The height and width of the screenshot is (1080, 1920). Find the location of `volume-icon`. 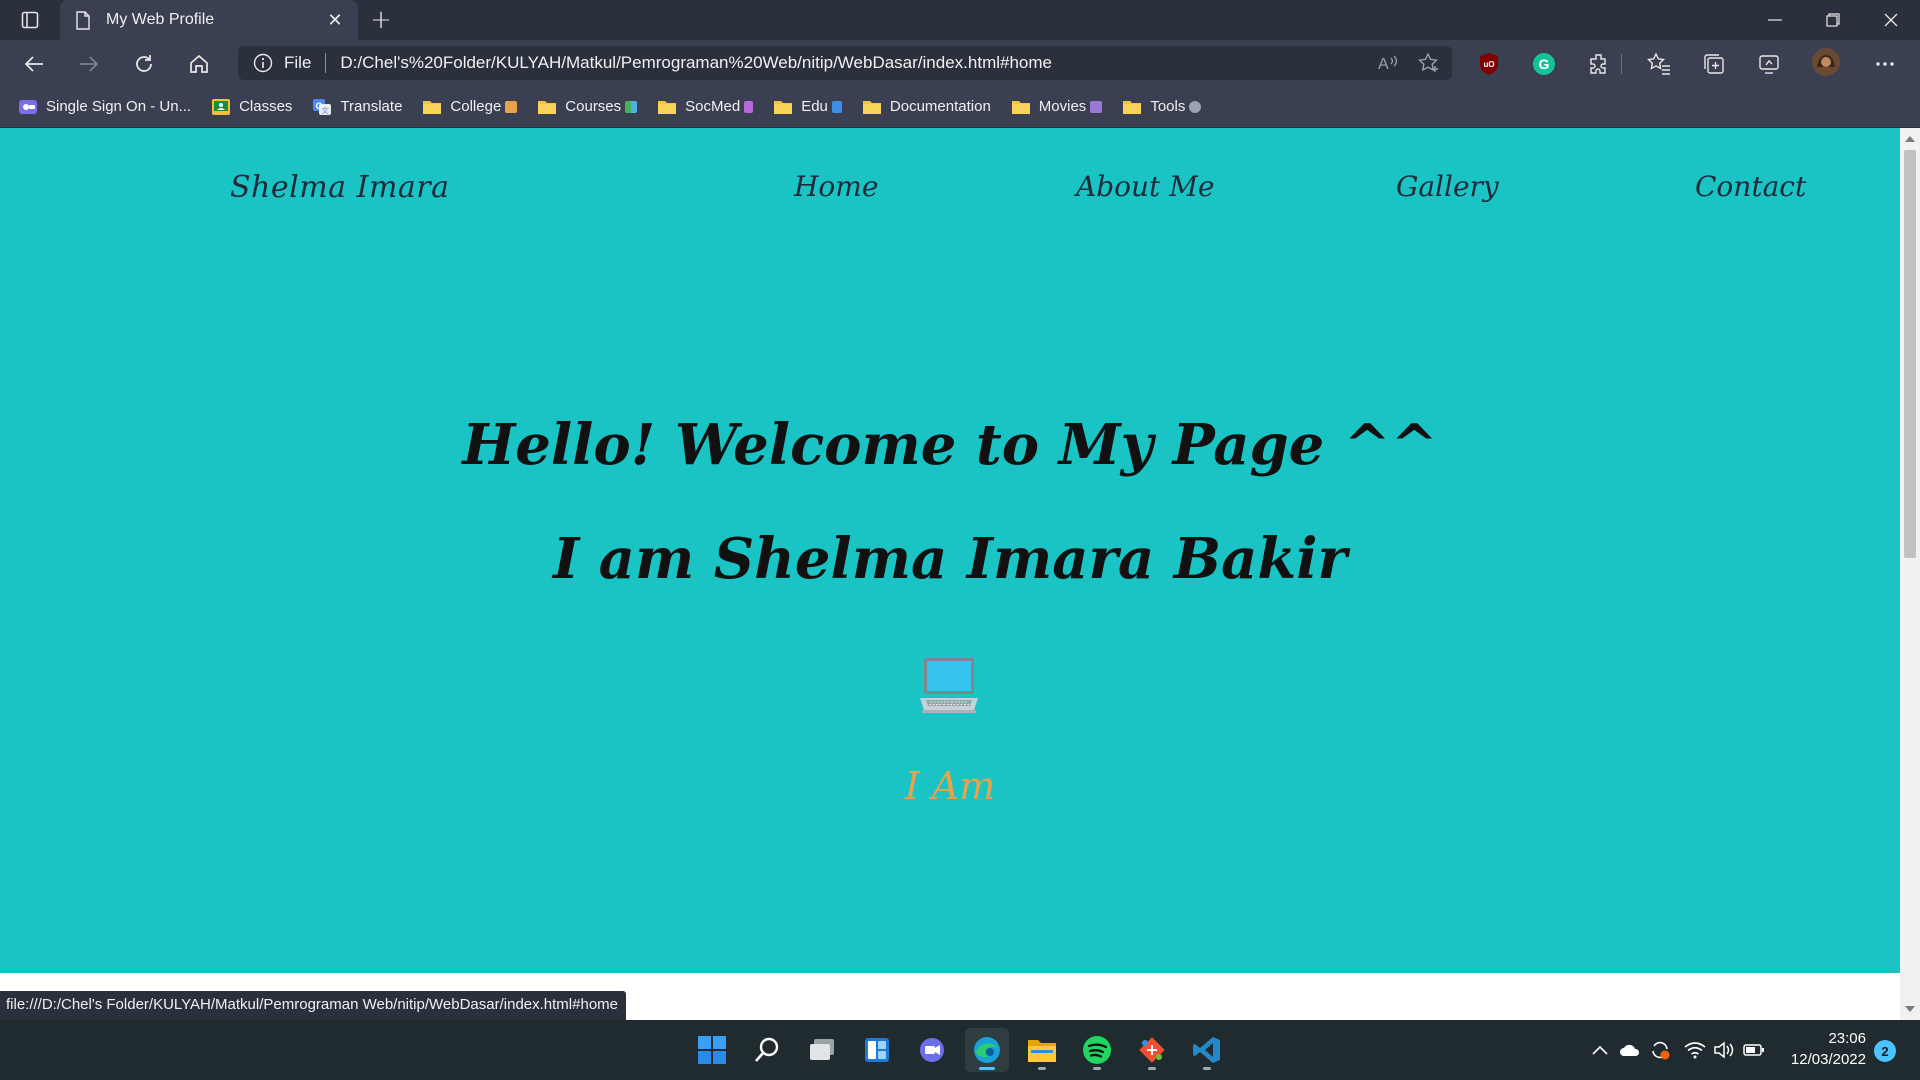

volume-icon is located at coordinates (1724, 1050).